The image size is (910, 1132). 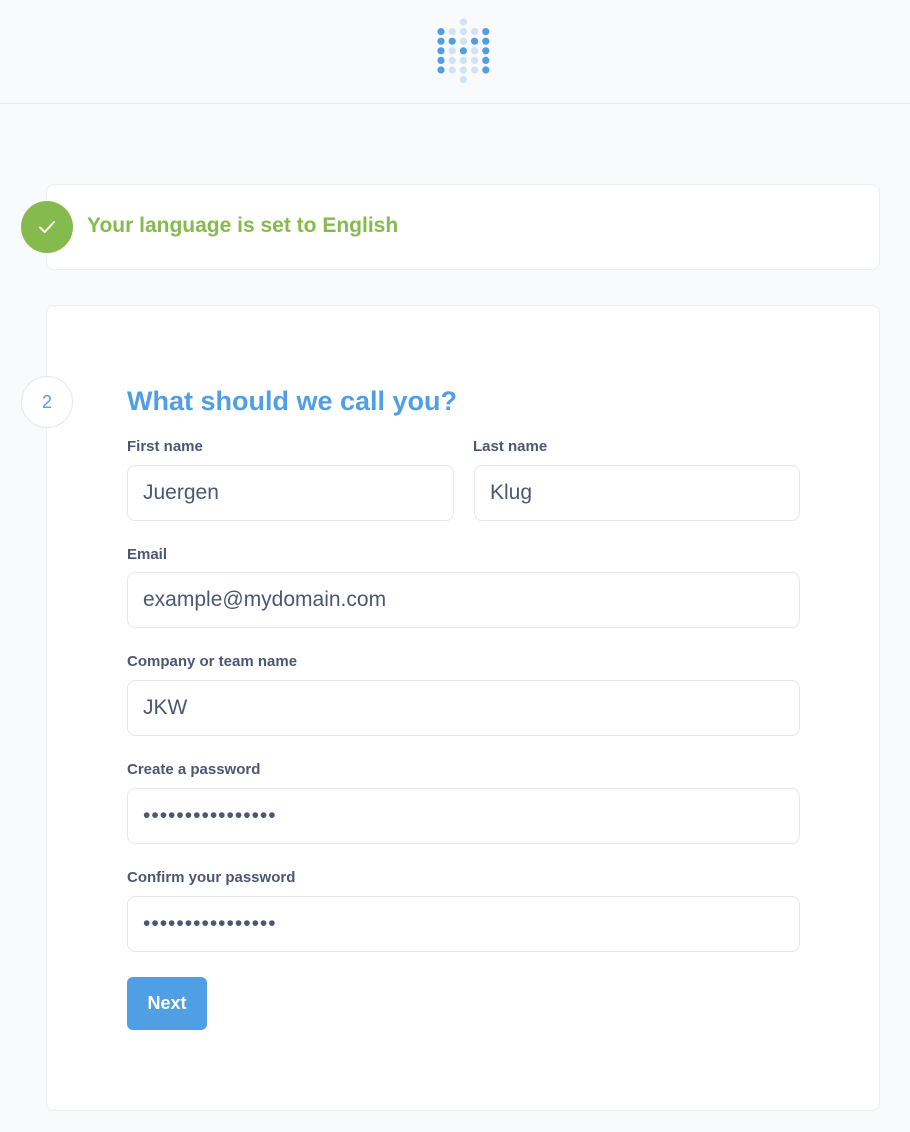 What do you see at coordinates (463, 600) in the screenshot?
I see `email-input` at bounding box center [463, 600].